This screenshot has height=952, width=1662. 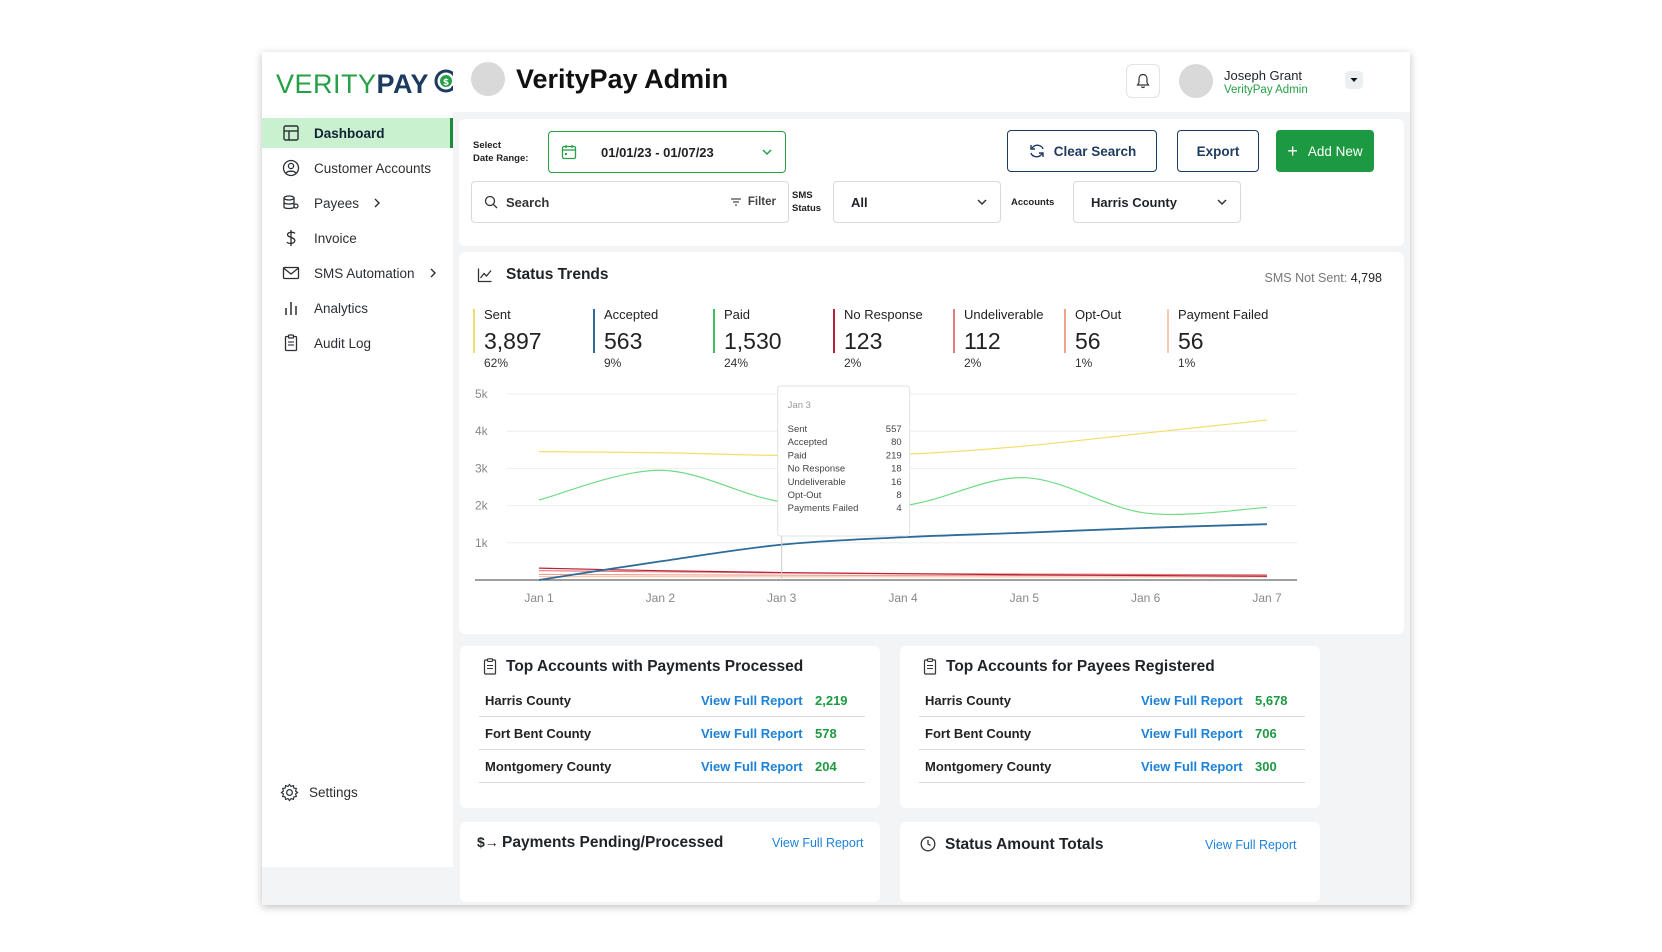 What do you see at coordinates (859, 202) in the screenshot?
I see `sms-status-value: All` at bounding box center [859, 202].